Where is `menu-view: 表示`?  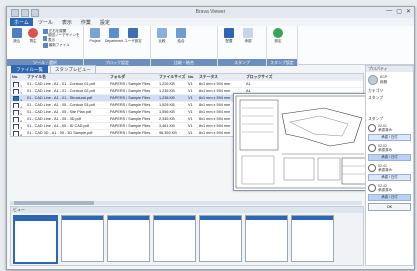
menu-view: 表示 is located at coordinates (67, 22).